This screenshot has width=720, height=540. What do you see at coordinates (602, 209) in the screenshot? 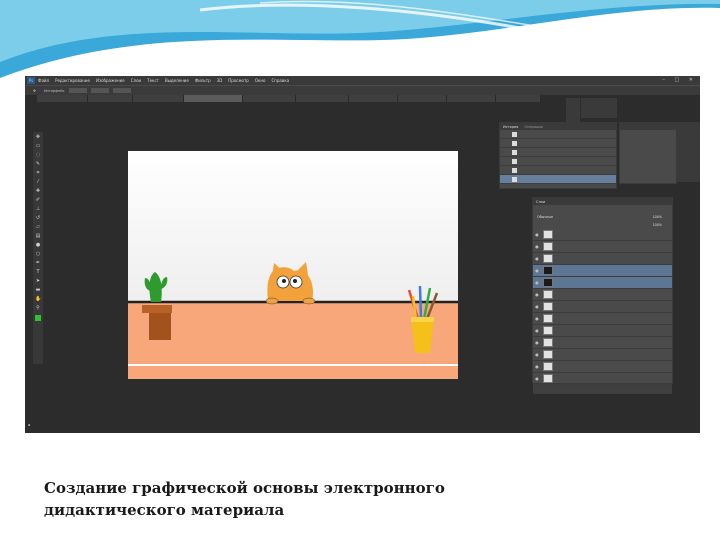
I see `layers-filter-row` at bounding box center [602, 209].